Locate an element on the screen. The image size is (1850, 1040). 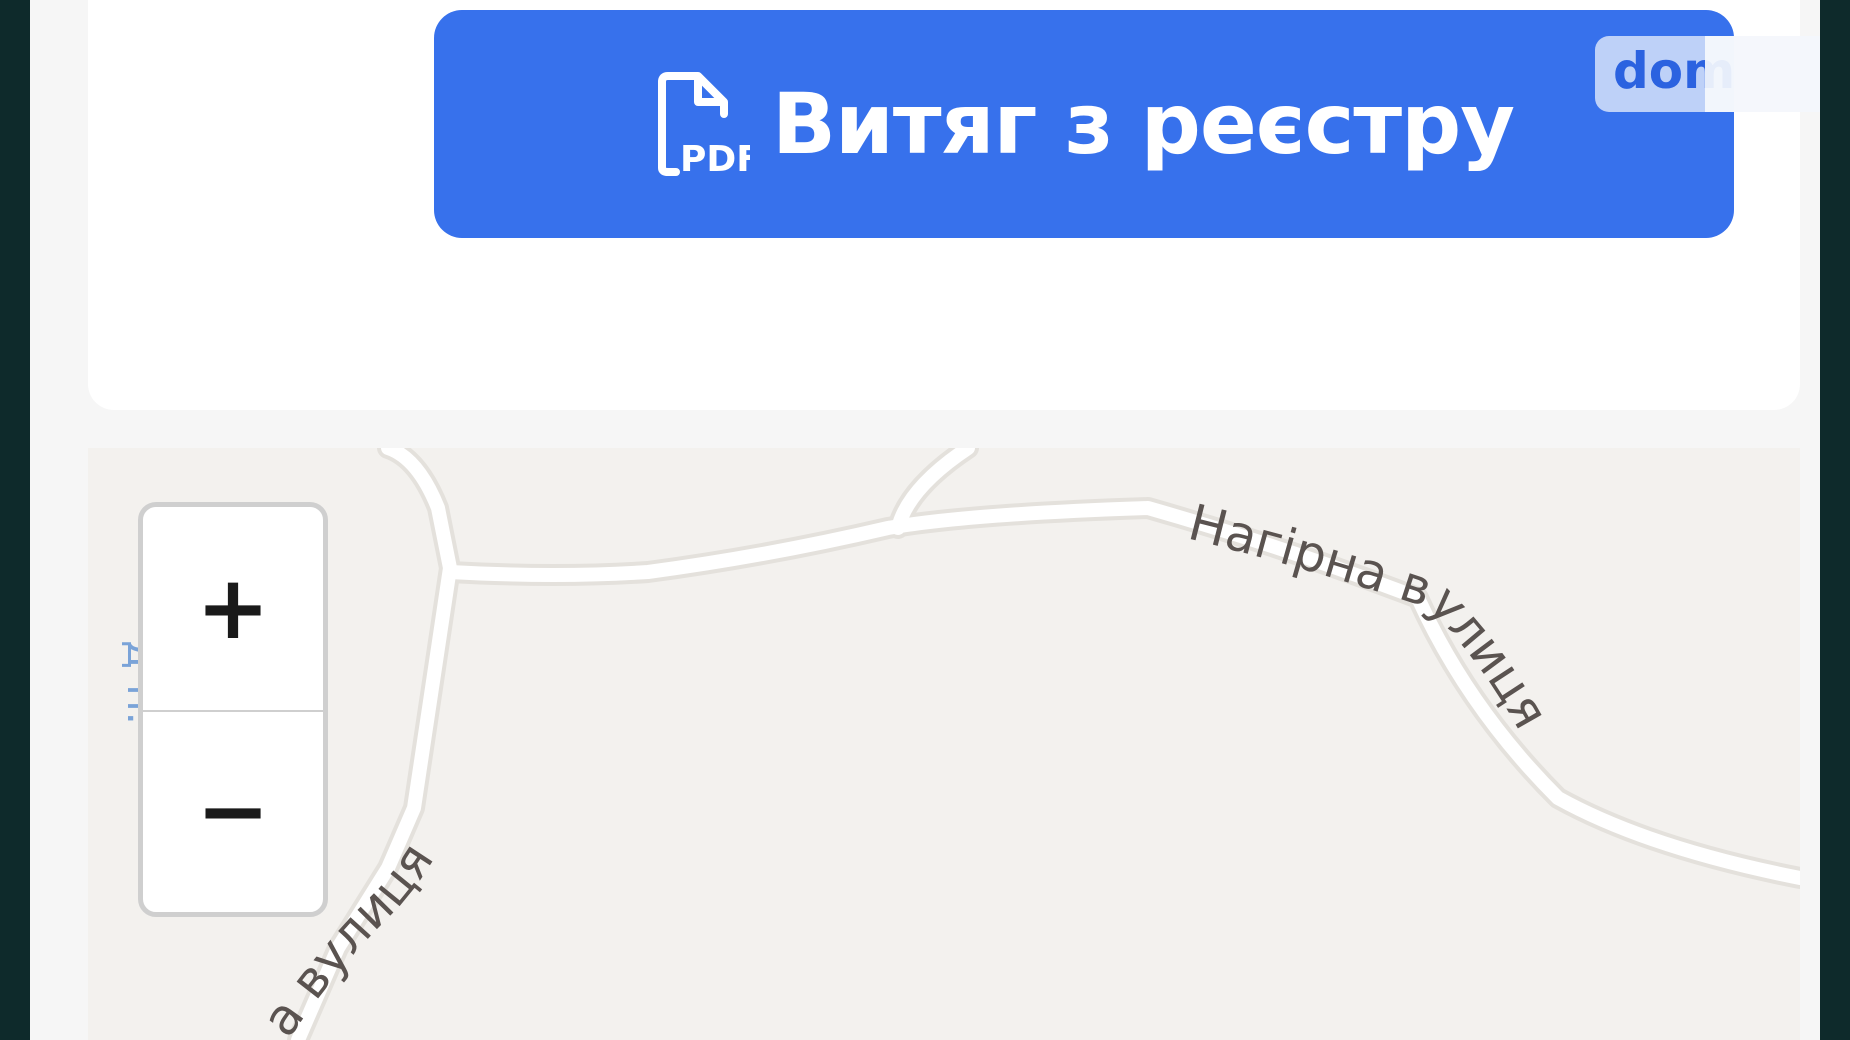
site-watermark: dom is located at coordinates (1707, 74).